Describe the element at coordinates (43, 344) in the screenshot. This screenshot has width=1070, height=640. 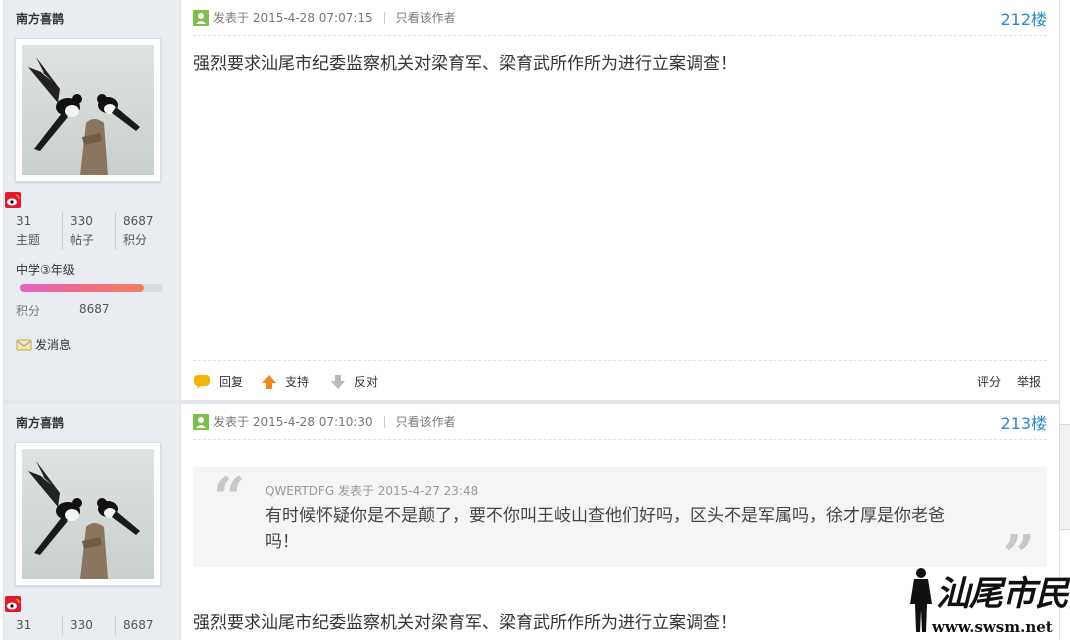
I see `send-message-link: 发消息` at that location.